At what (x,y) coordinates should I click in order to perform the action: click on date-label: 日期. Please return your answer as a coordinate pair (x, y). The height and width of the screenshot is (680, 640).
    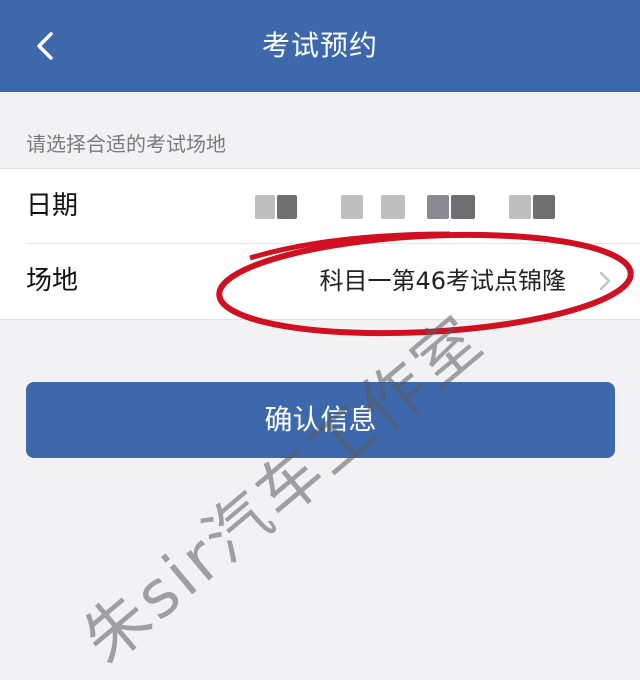
    Looking at the image, I should click on (52, 206).